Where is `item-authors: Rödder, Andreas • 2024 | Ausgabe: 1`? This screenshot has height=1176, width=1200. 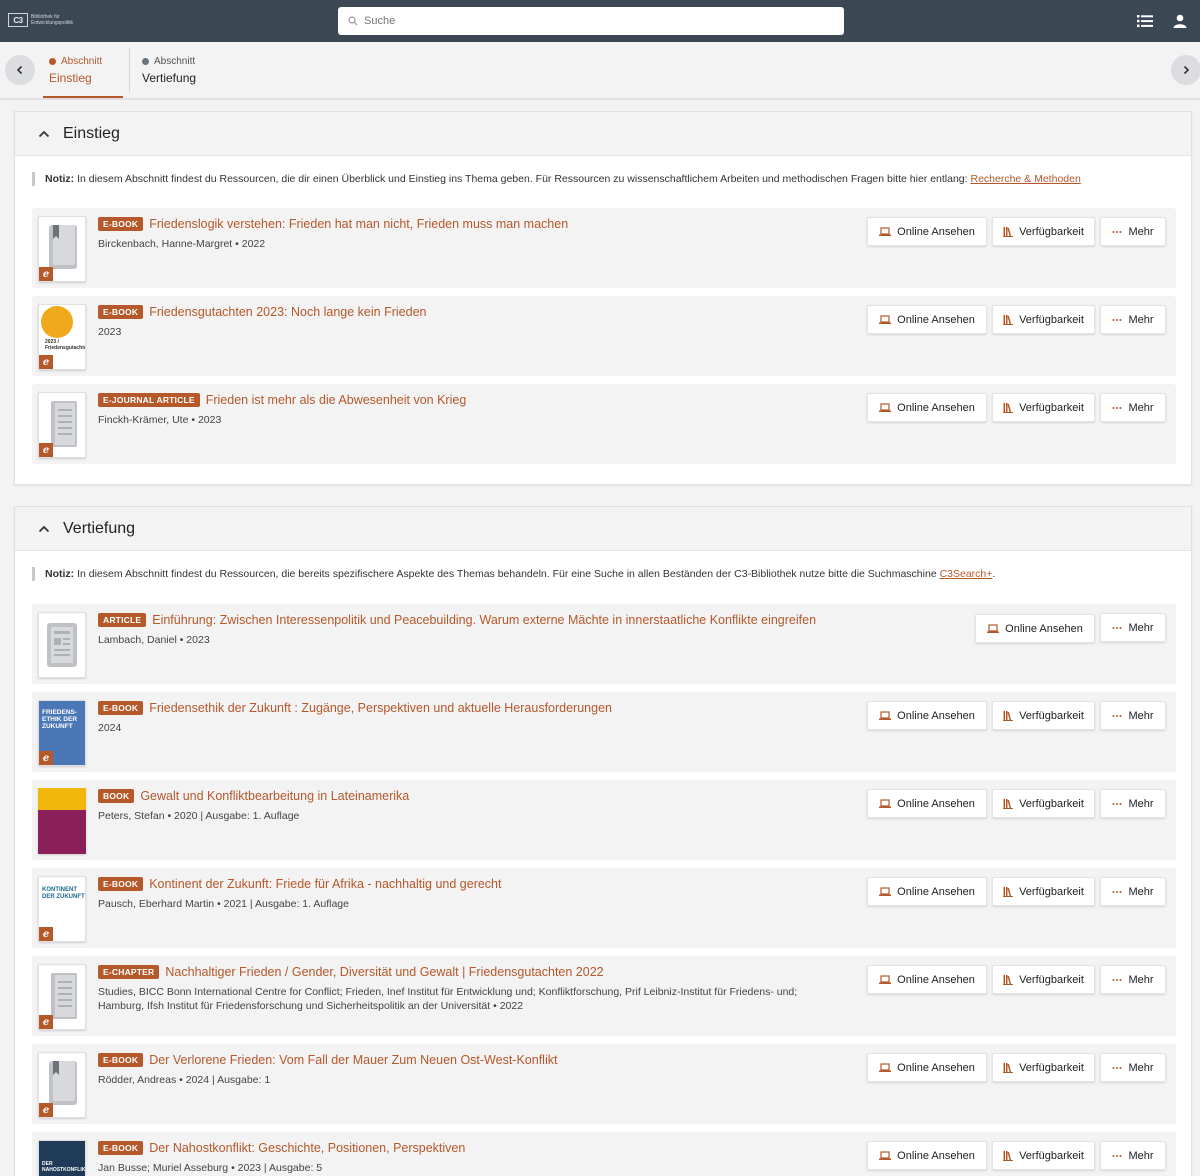 item-authors: Rödder, Andreas • 2024 | Ausgabe: 1 is located at coordinates (184, 1080).